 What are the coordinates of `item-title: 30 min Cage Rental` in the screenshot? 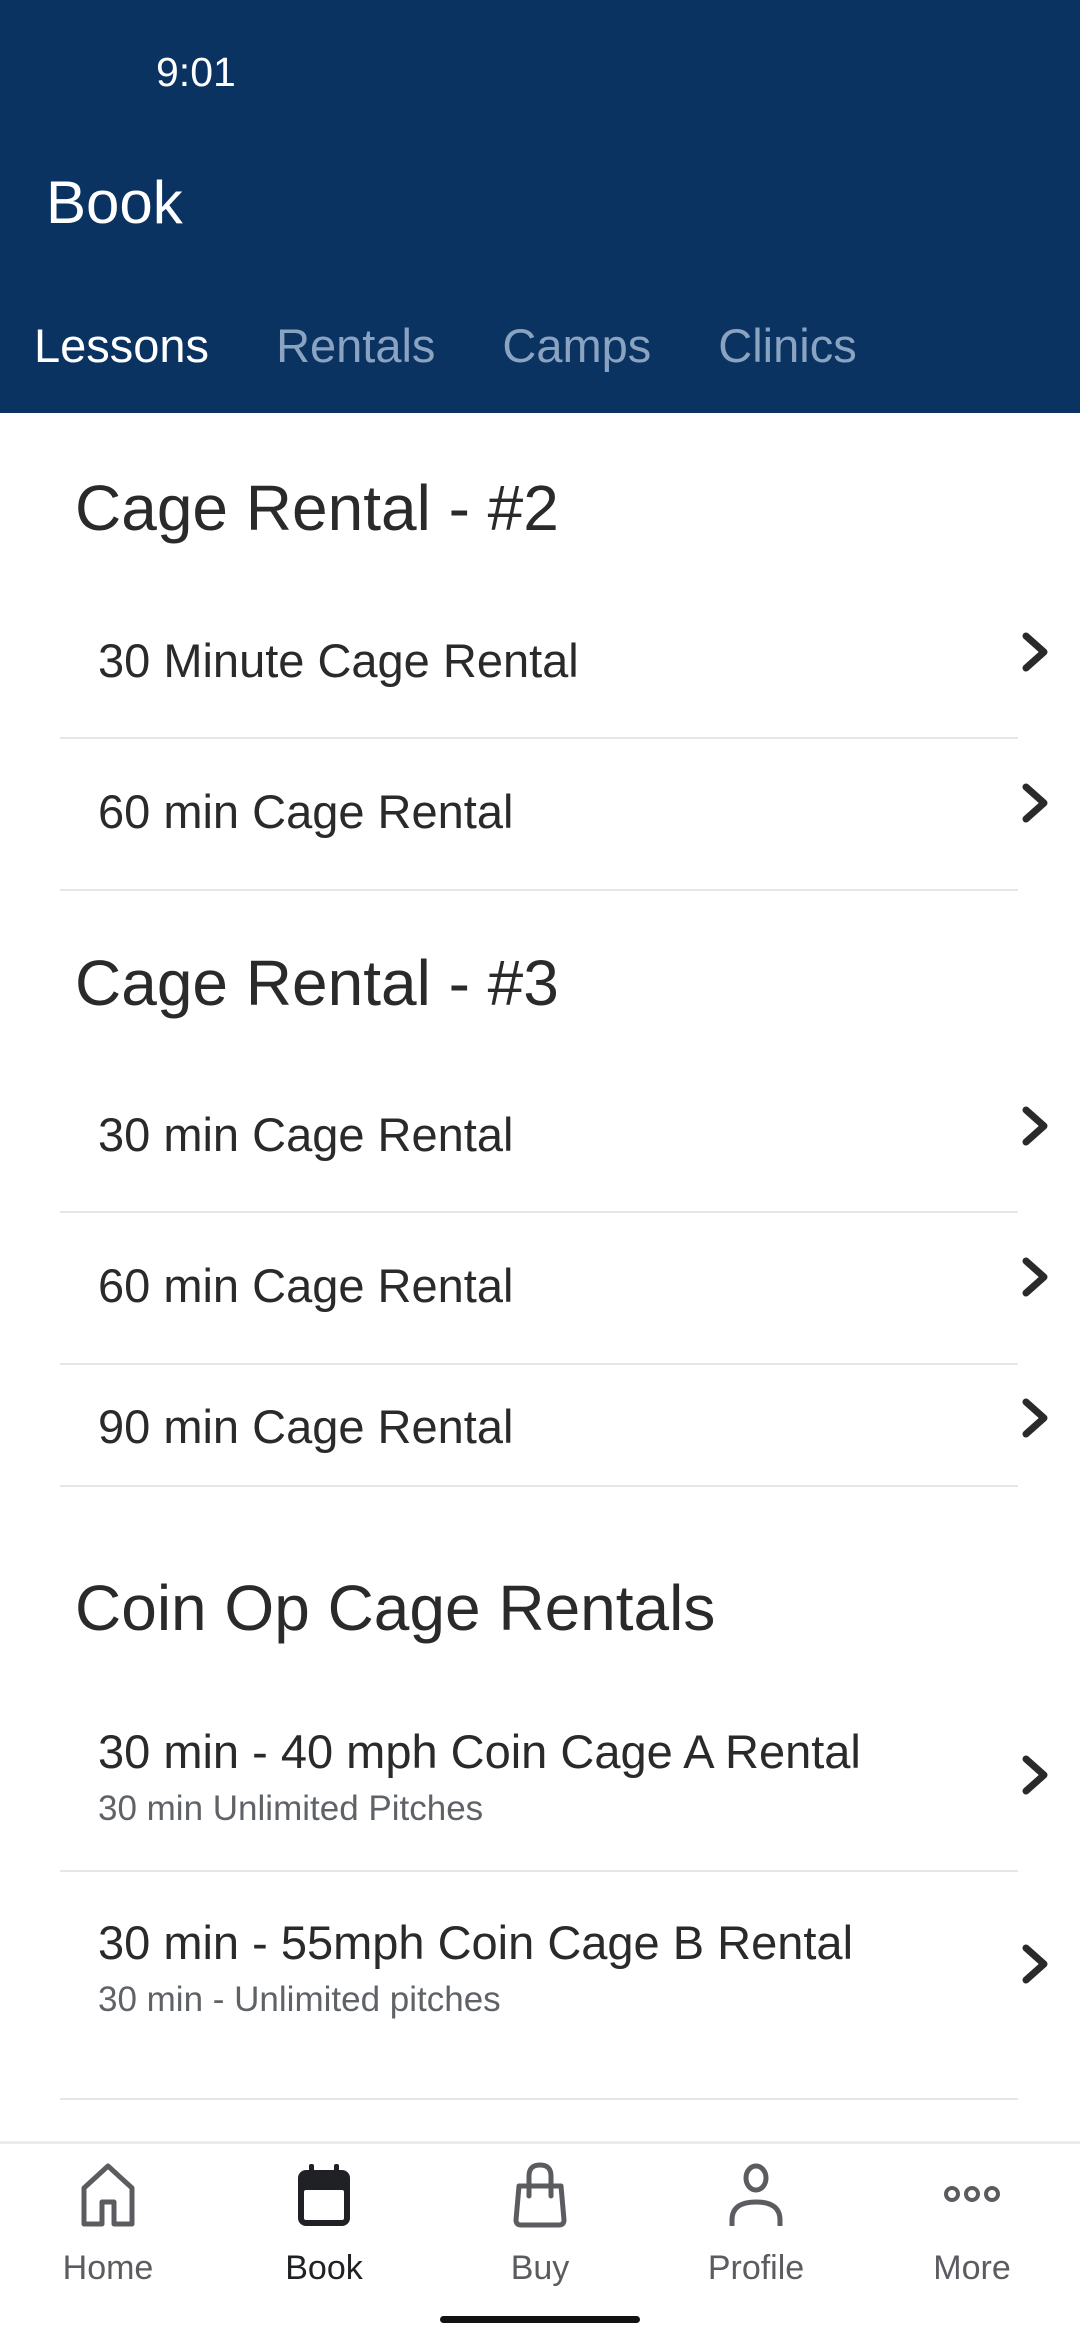 It's located at (306, 1134).